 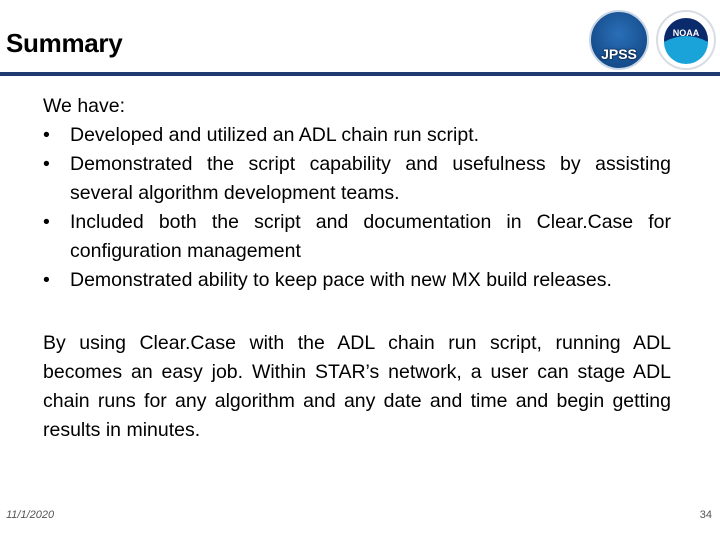 I want to click on noaa-logo: NOAA, so click(x=686, y=40).